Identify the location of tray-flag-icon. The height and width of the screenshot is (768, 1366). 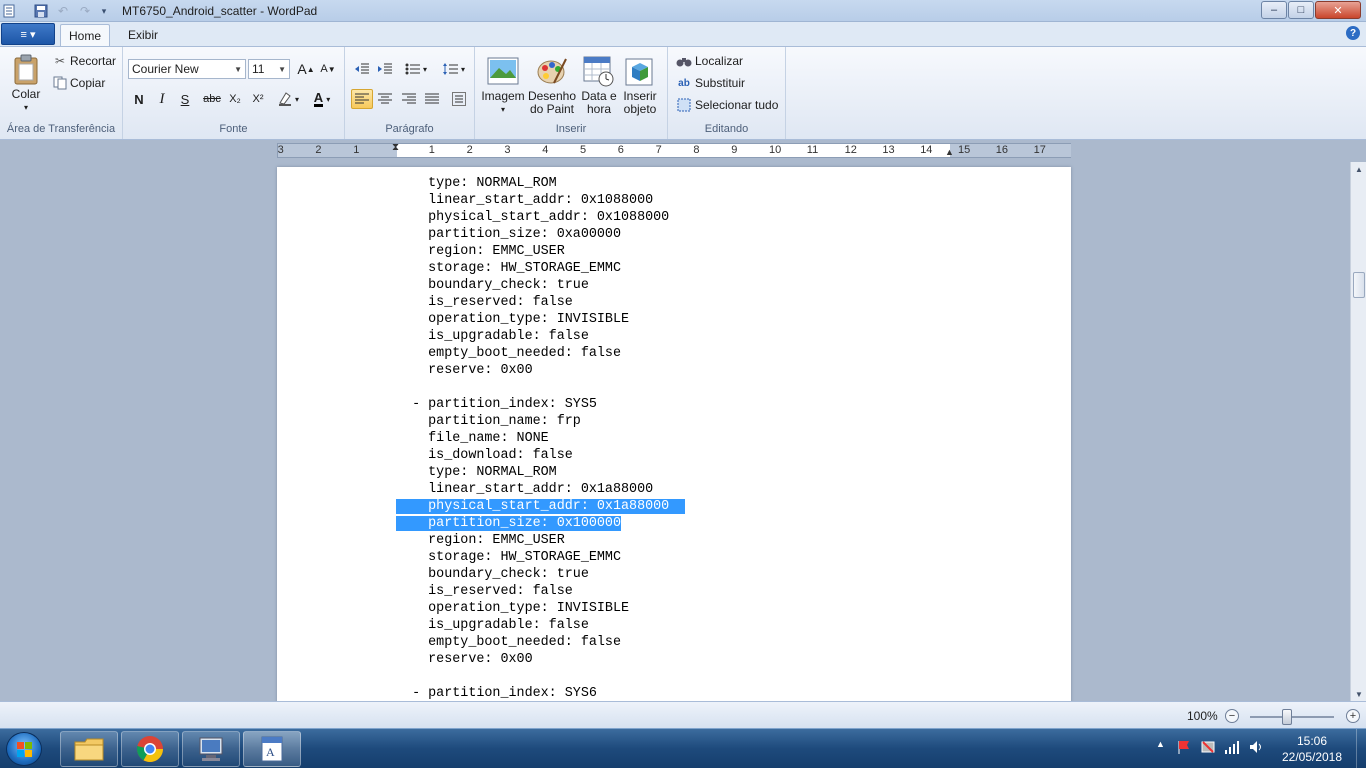
(1184, 748).